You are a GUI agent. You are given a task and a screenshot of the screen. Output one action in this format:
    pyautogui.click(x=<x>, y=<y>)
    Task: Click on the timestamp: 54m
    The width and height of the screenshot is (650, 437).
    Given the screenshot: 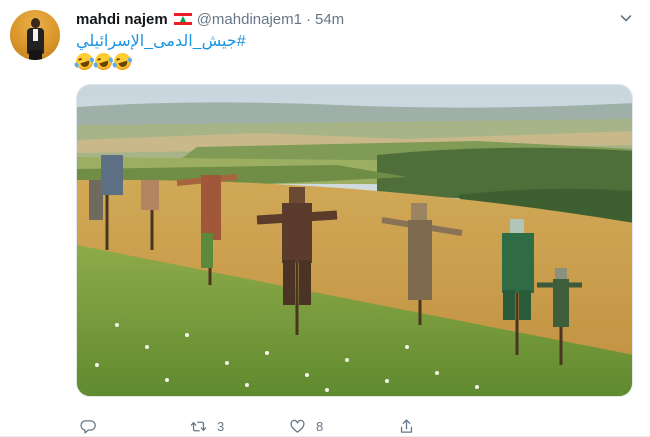 What is the action you would take?
    pyautogui.click(x=329, y=19)
    